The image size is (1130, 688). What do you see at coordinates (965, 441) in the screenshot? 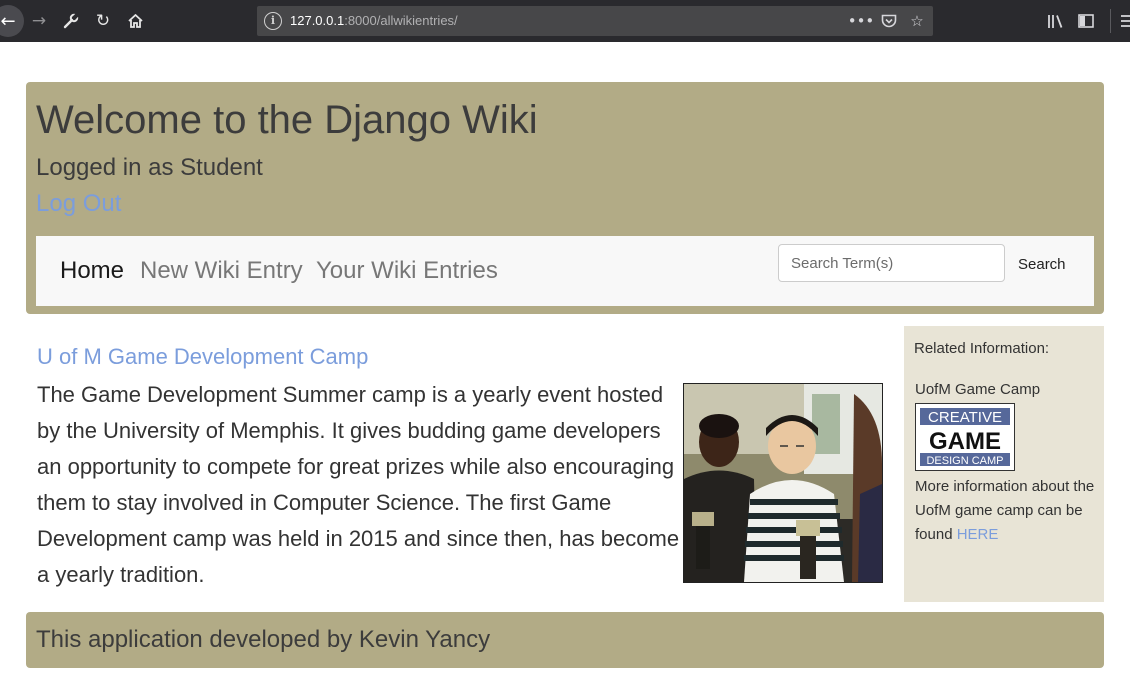
I see `logo-line-game: GAME` at bounding box center [965, 441].